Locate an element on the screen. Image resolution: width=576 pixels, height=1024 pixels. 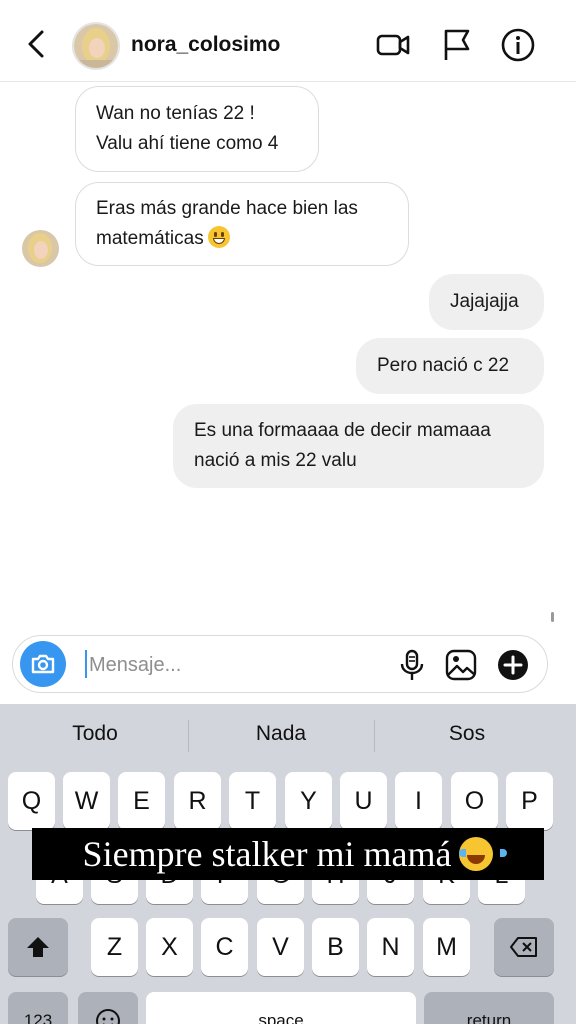
message-bubble-outgoing: Pero nació c 22 is located at coordinates (450, 366).